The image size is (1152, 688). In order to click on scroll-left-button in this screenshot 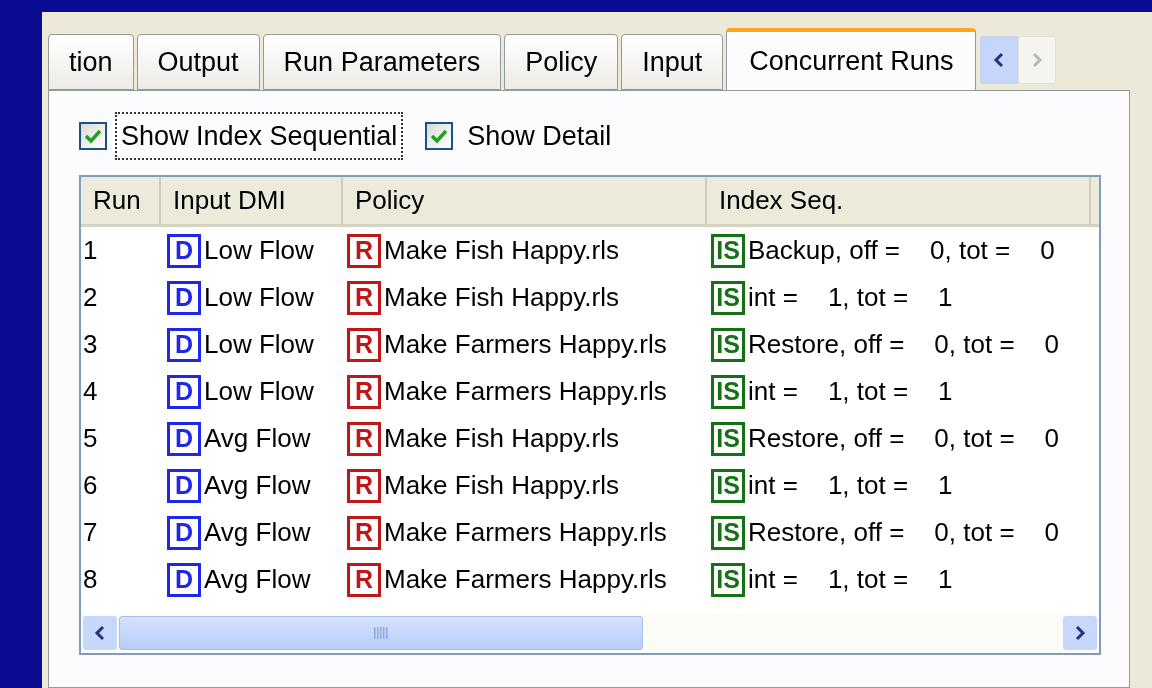, I will do `click(100, 633)`.